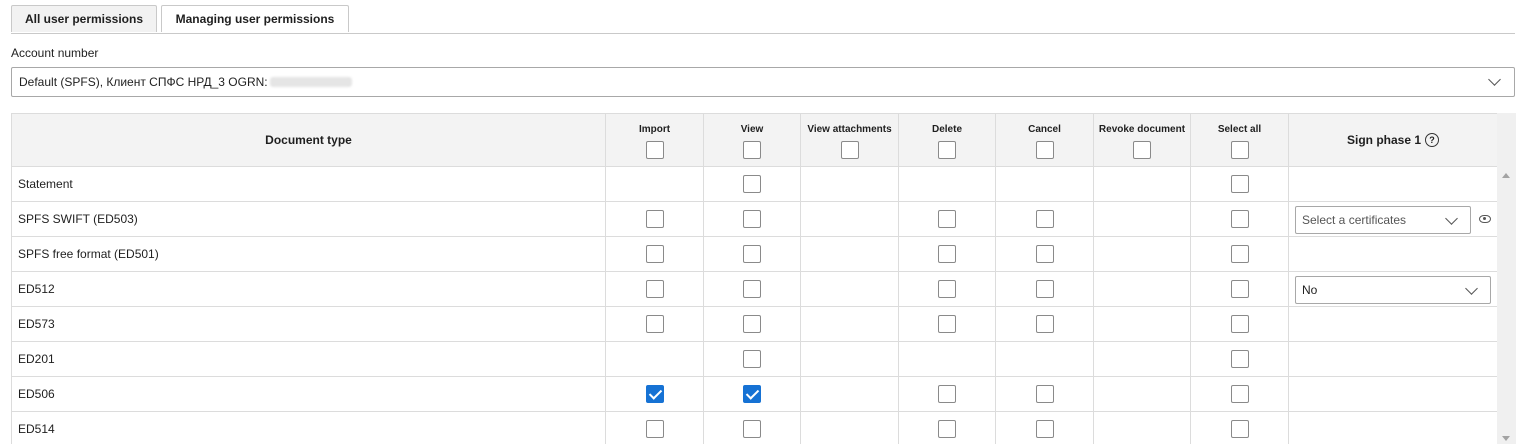  I want to click on eye-icon, so click(1485, 219).